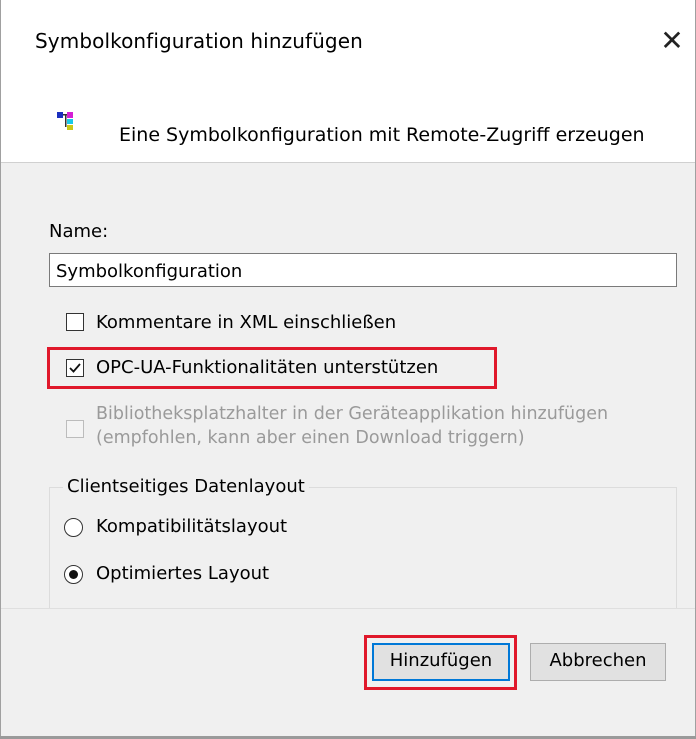  I want to click on name-input: Symbolkonfiguration, so click(363, 270).